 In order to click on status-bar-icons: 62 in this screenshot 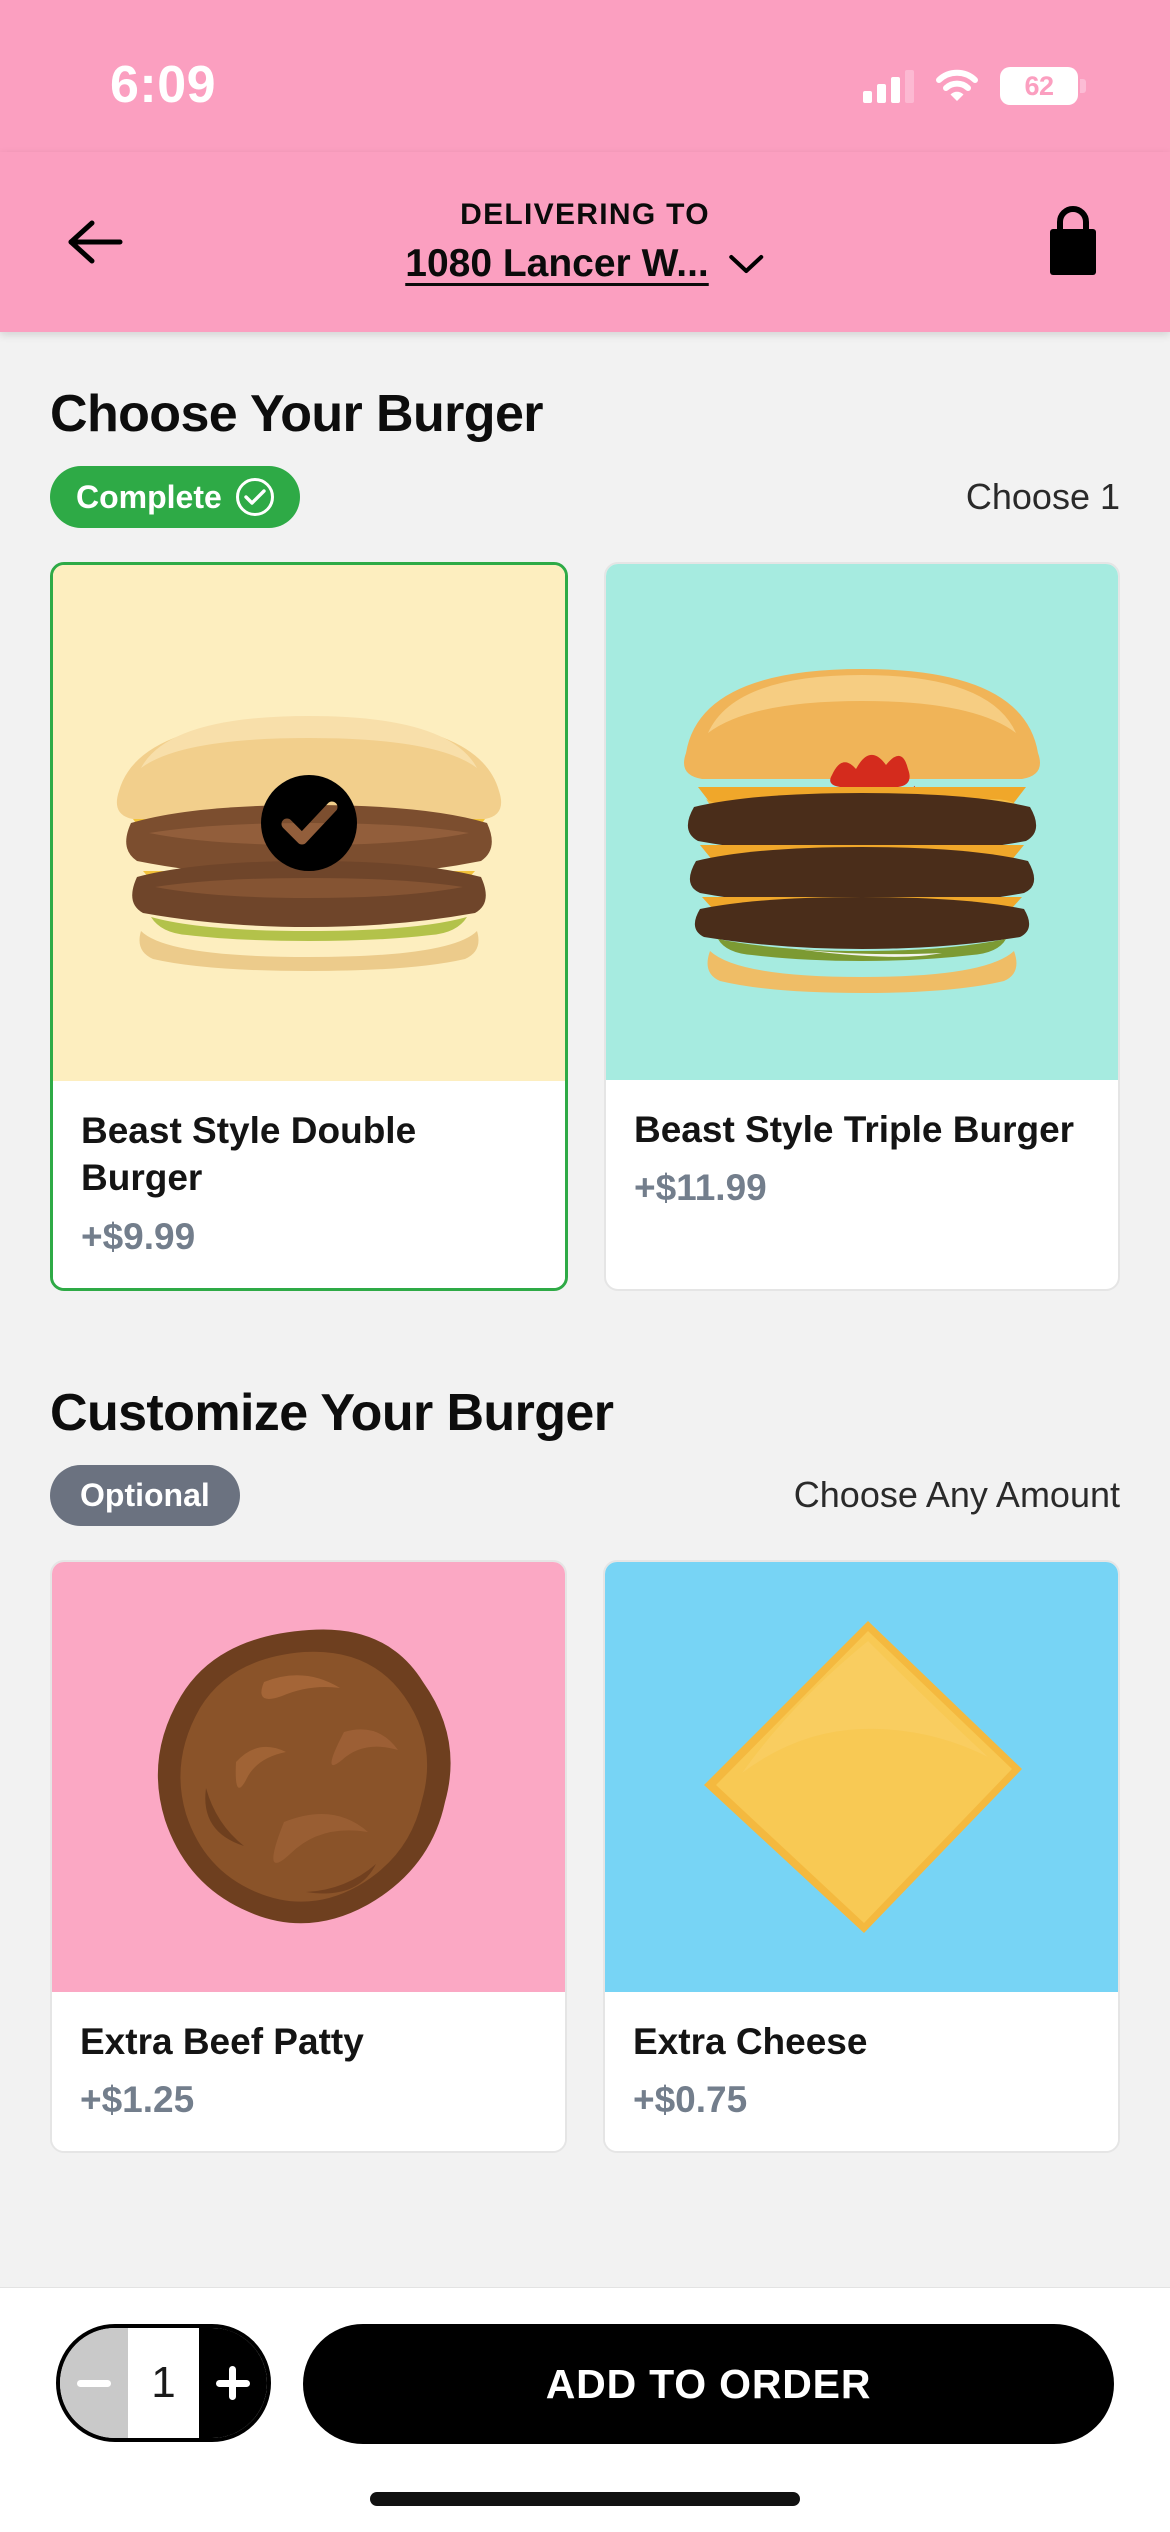, I will do `click(974, 86)`.